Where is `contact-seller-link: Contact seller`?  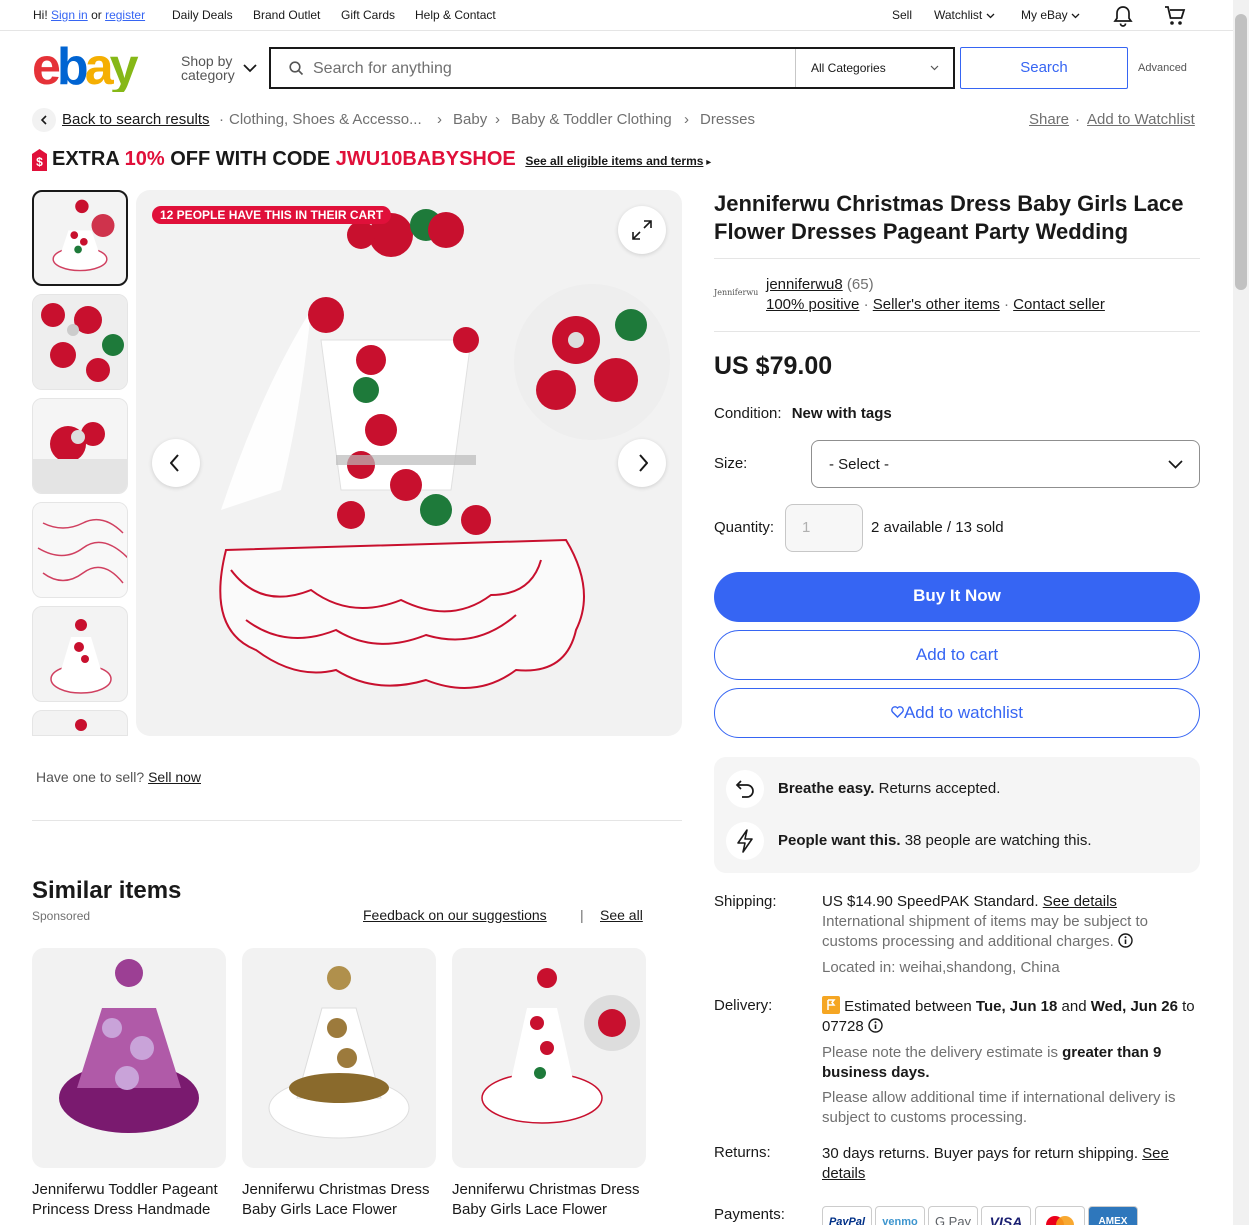 contact-seller-link: Contact seller is located at coordinates (1059, 304).